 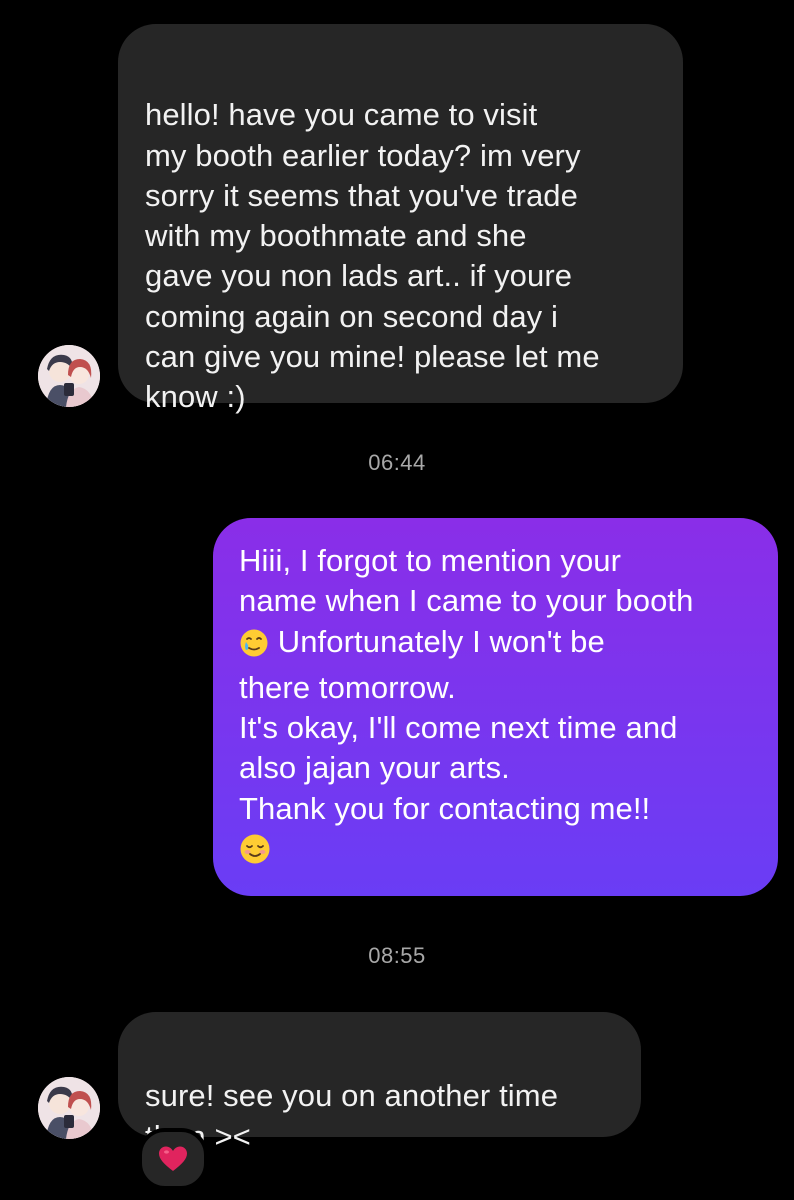 What do you see at coordinates (437, 641) in the screenshot?
I see `message-line-text: Unfortunately I won't be` at bounding box center [437, 641].